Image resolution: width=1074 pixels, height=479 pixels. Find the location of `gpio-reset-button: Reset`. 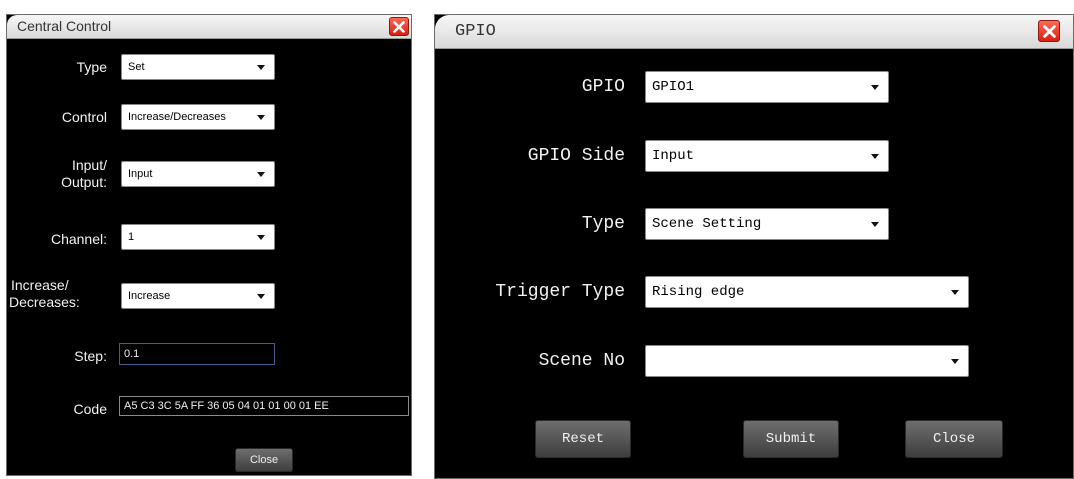

gpio-reset-button: Reset is located at coordinates (583, 439).